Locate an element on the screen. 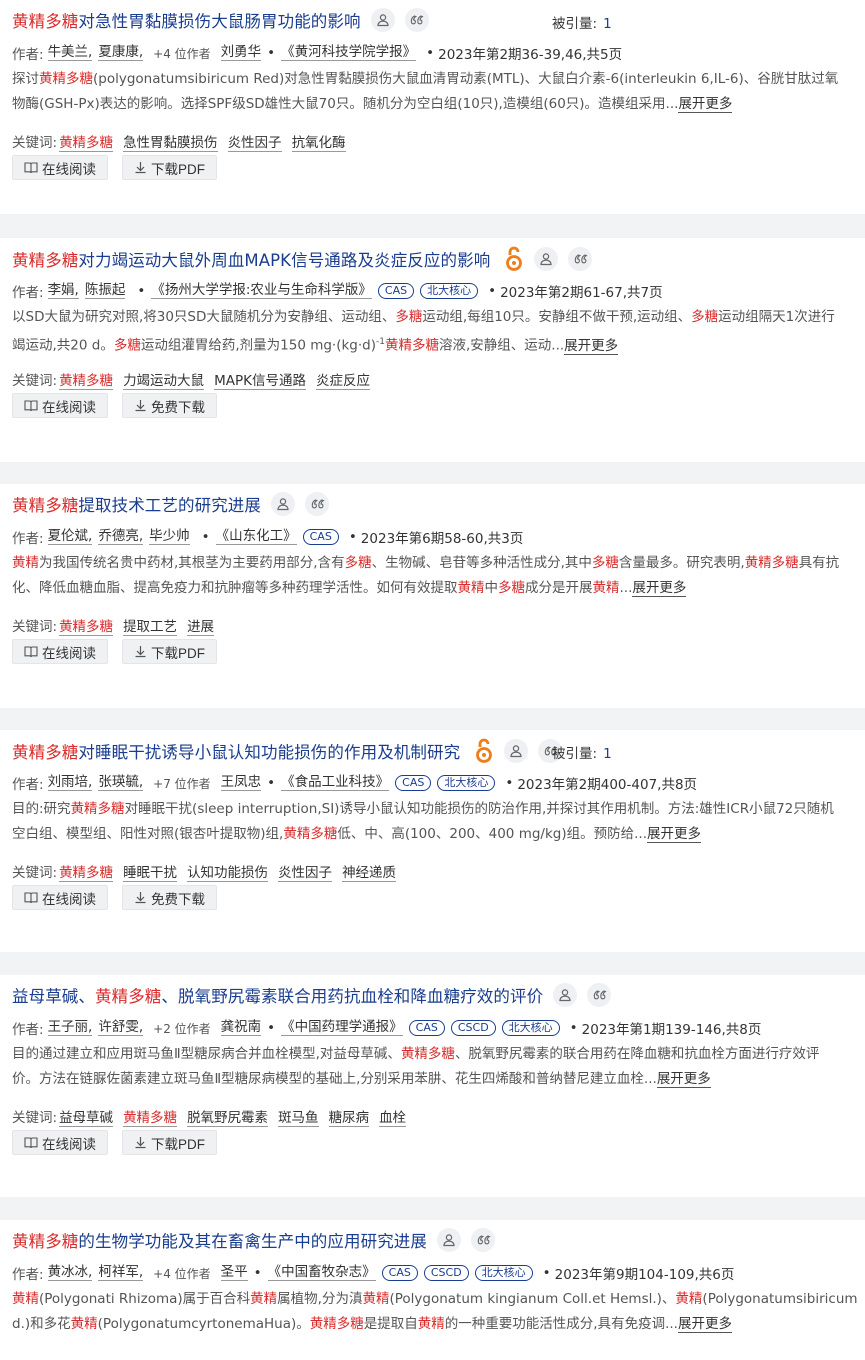 The height and width of the screenshot is (1360, 865). title-row: 黄精多糖的生物学功能及其在畜禽生产中的应用研究进展 is located at coordinates (254, 1240).